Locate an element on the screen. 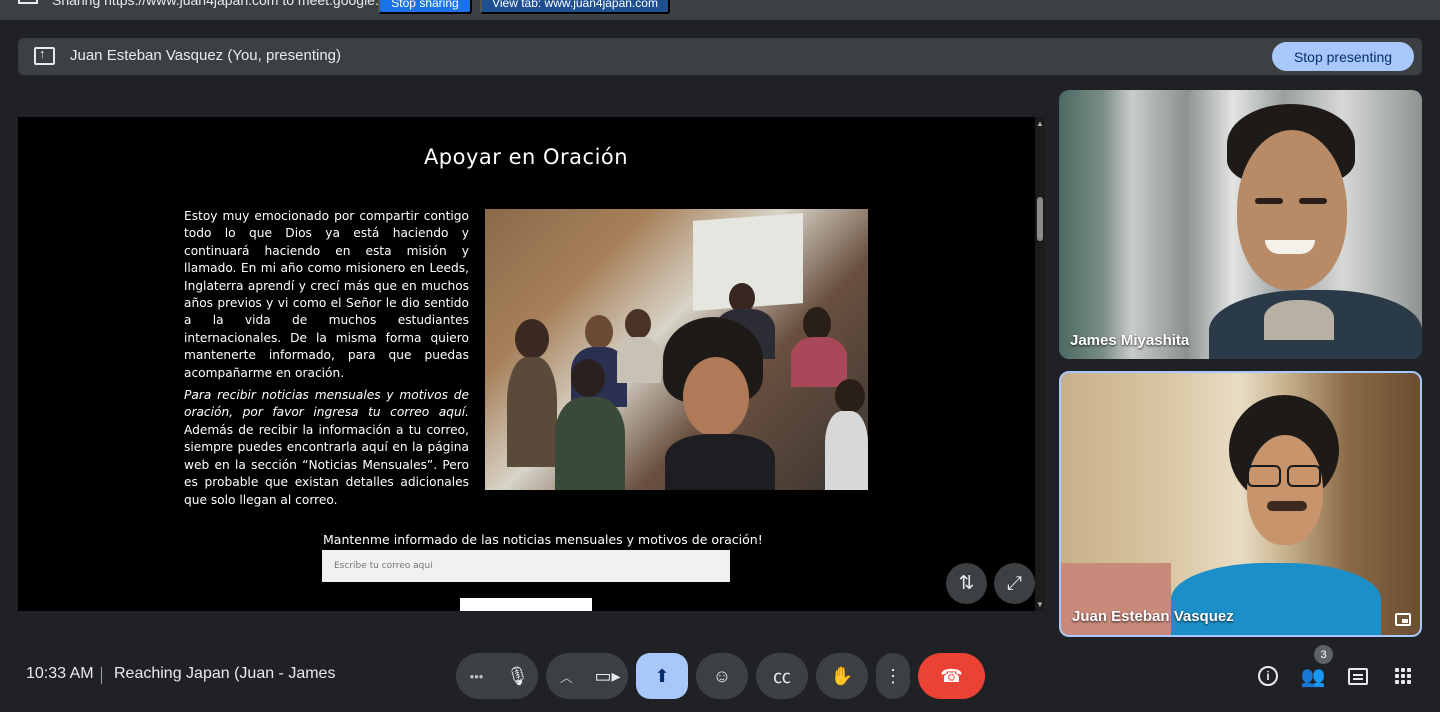 The width and height of the screenshot is (1440, 712). email-input is located at coordinates (526, 566).